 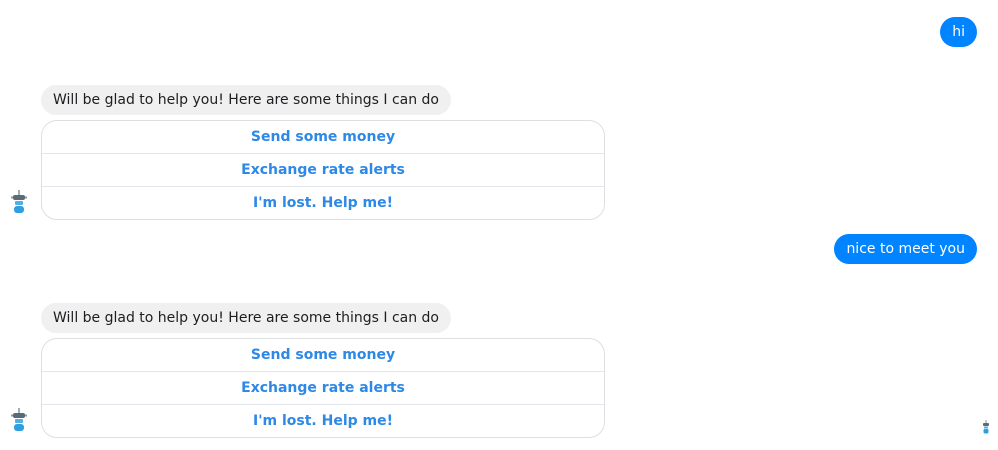 What do you see at coordinates (986, 427) in the screenshot?
I see `read-receipt-robot-icon` at bounding box center [986, 427].